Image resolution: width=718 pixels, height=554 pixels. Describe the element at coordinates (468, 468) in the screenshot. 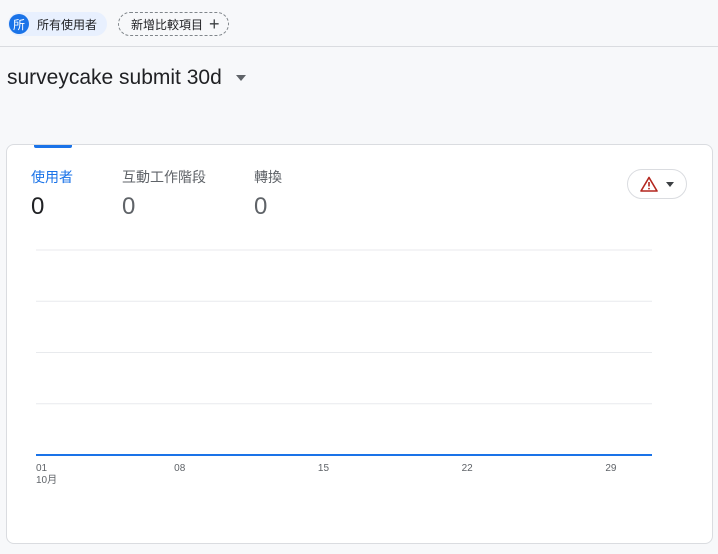

I see `x-tick-label: 22` at that location.